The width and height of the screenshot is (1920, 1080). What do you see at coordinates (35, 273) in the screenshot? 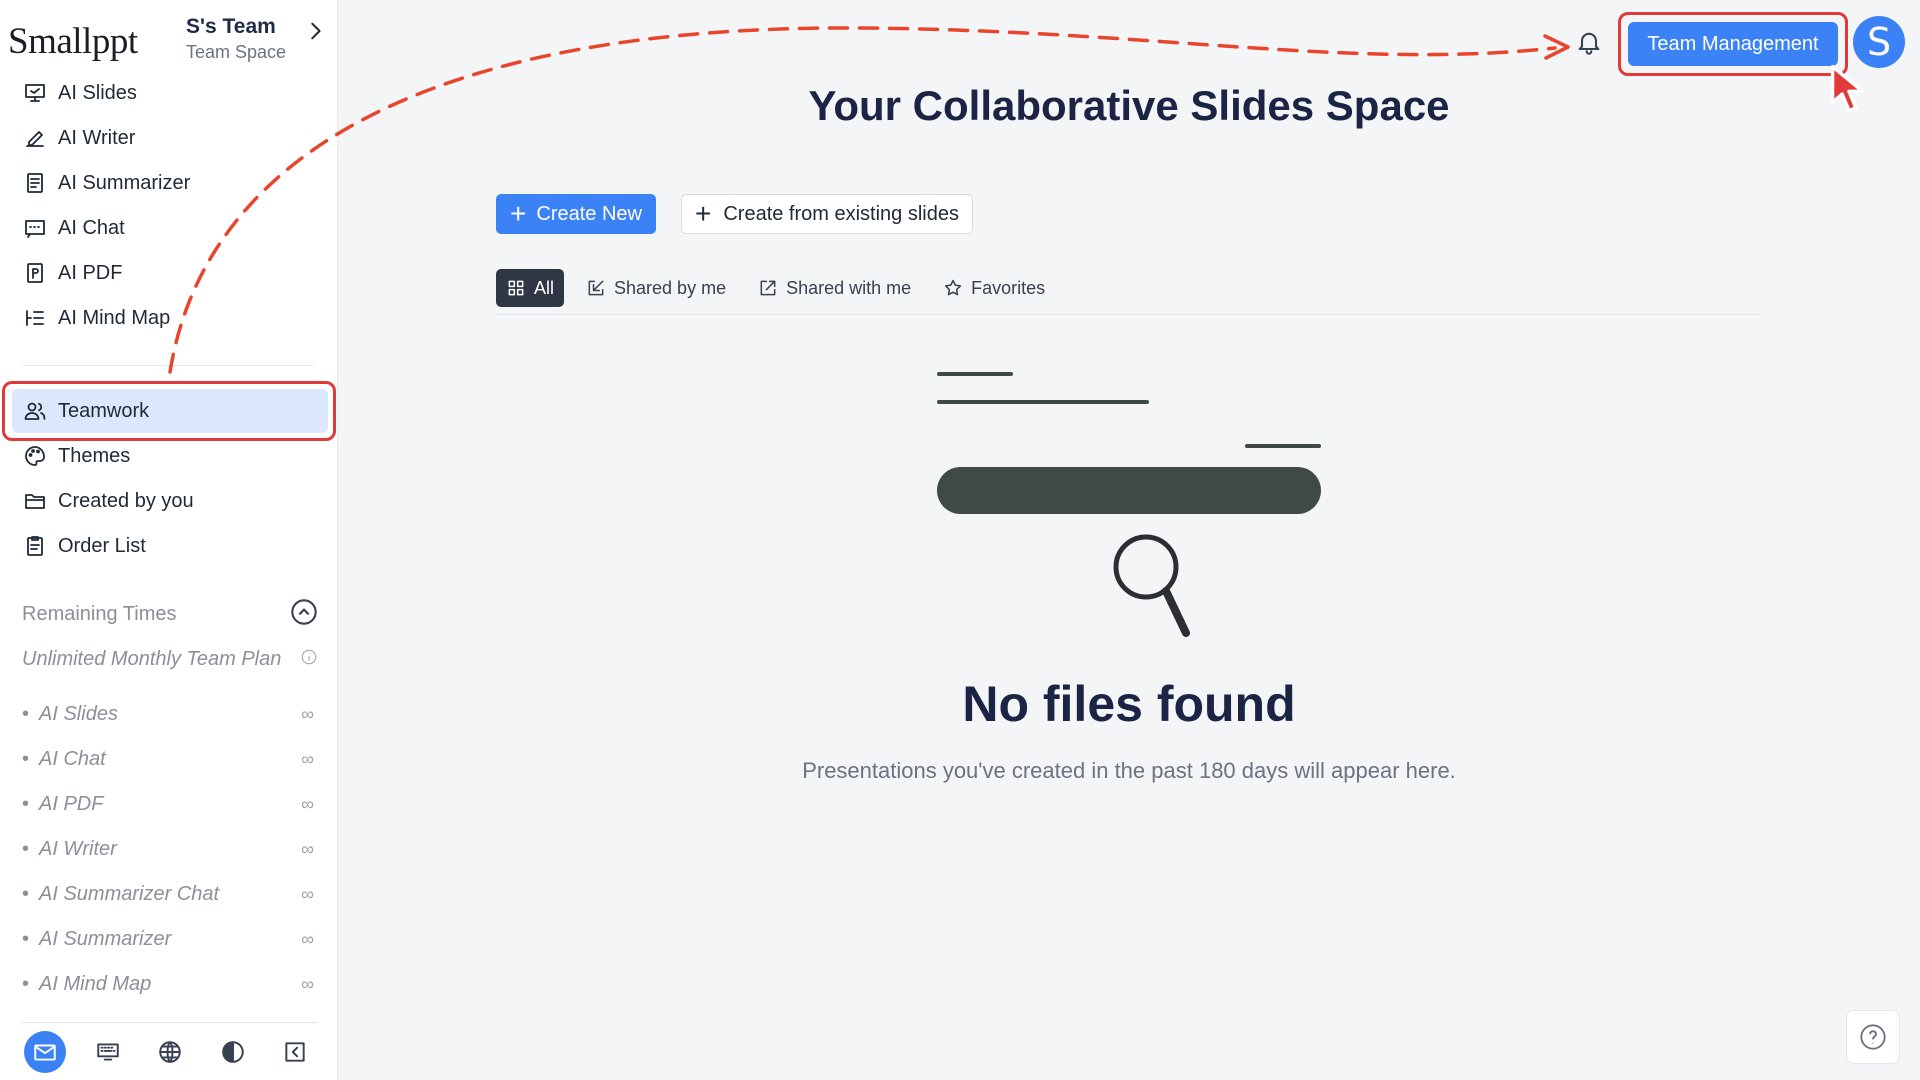
I see `pdf-icon` at bounding box center [35, 273].